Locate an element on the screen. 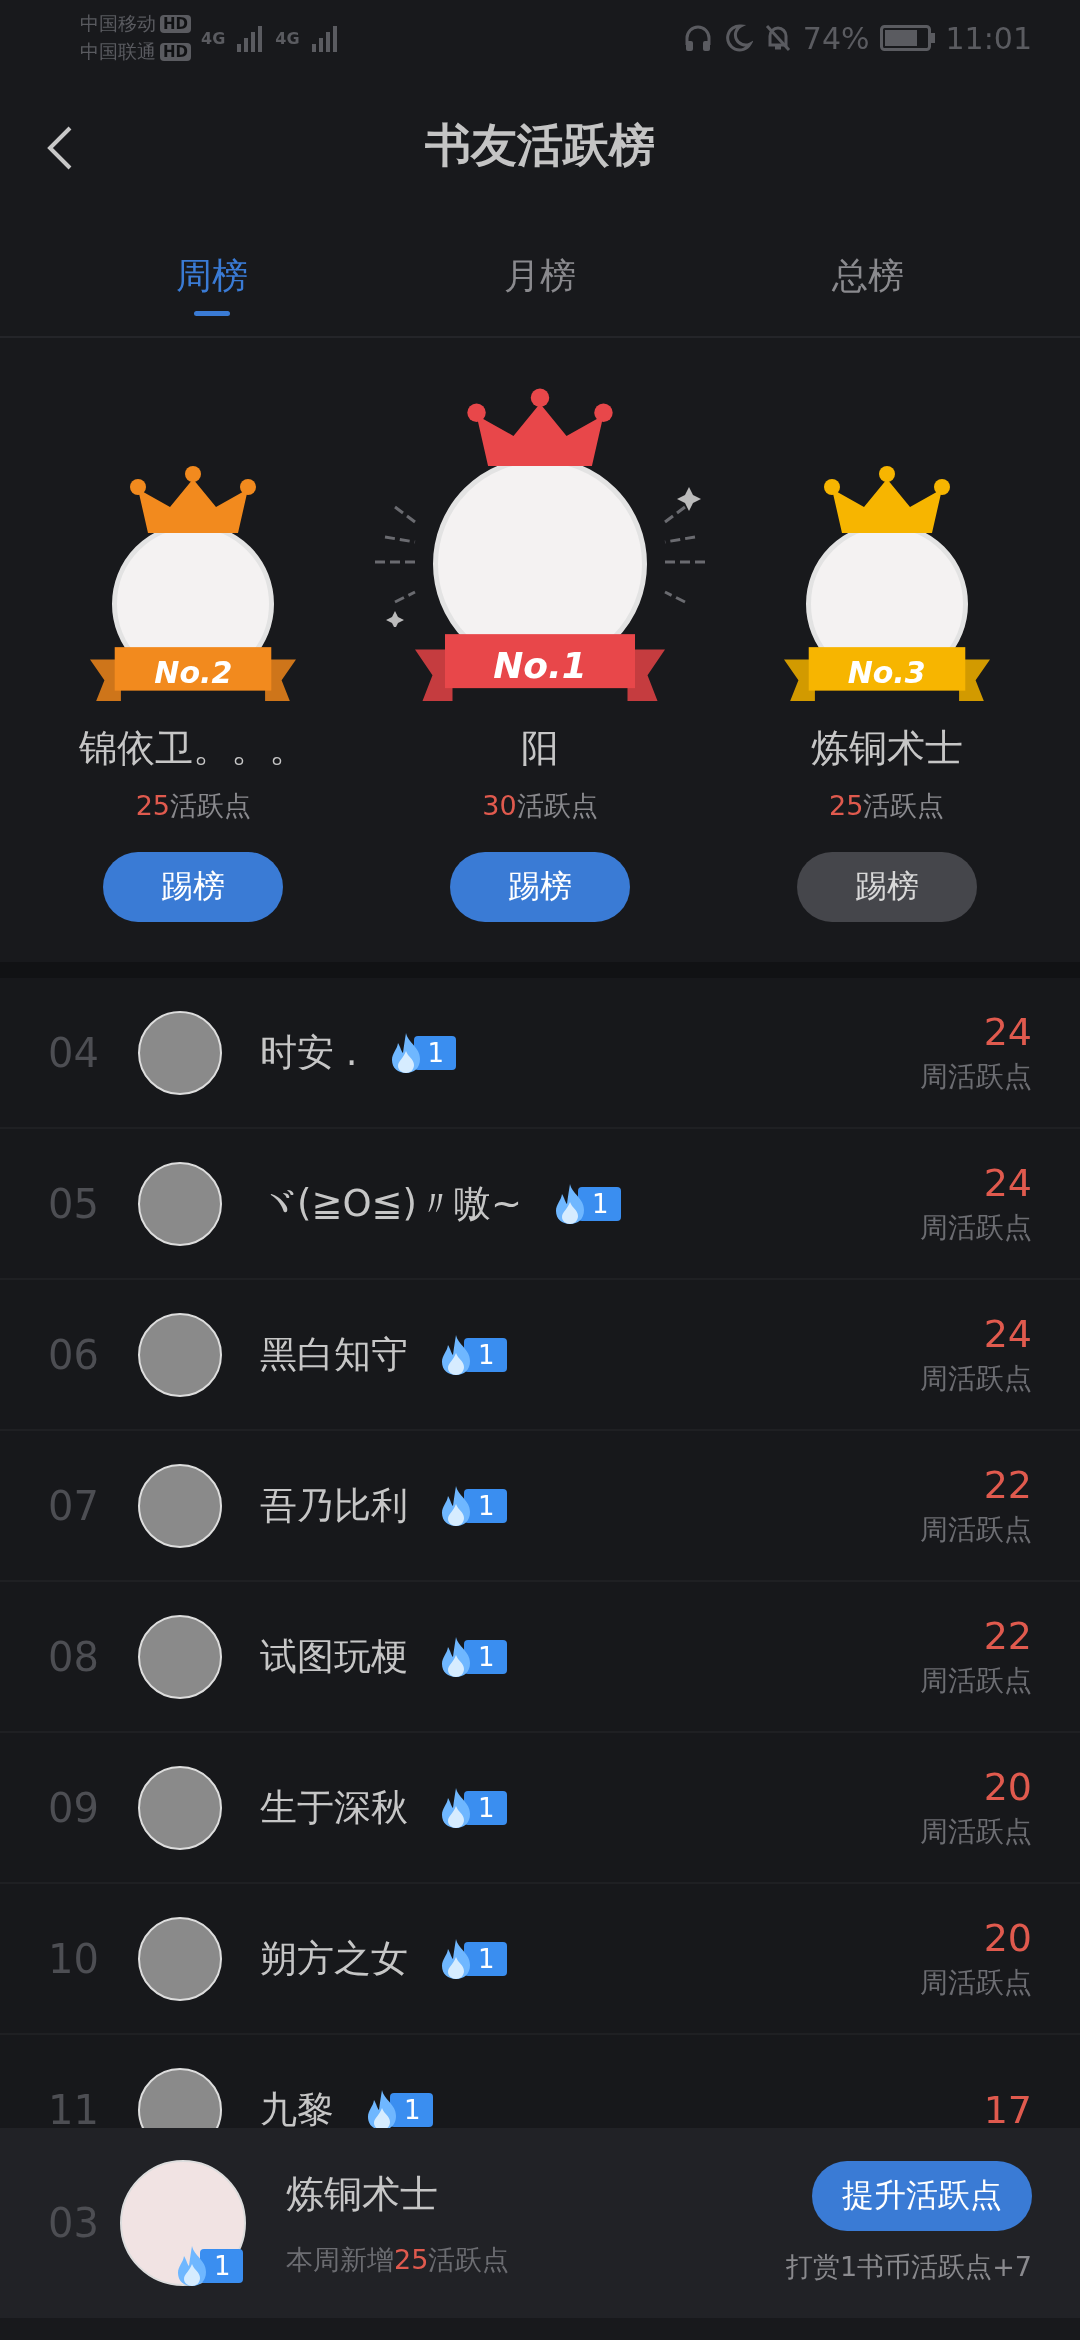  score: 17 is located at coordinates (1007, 2107).